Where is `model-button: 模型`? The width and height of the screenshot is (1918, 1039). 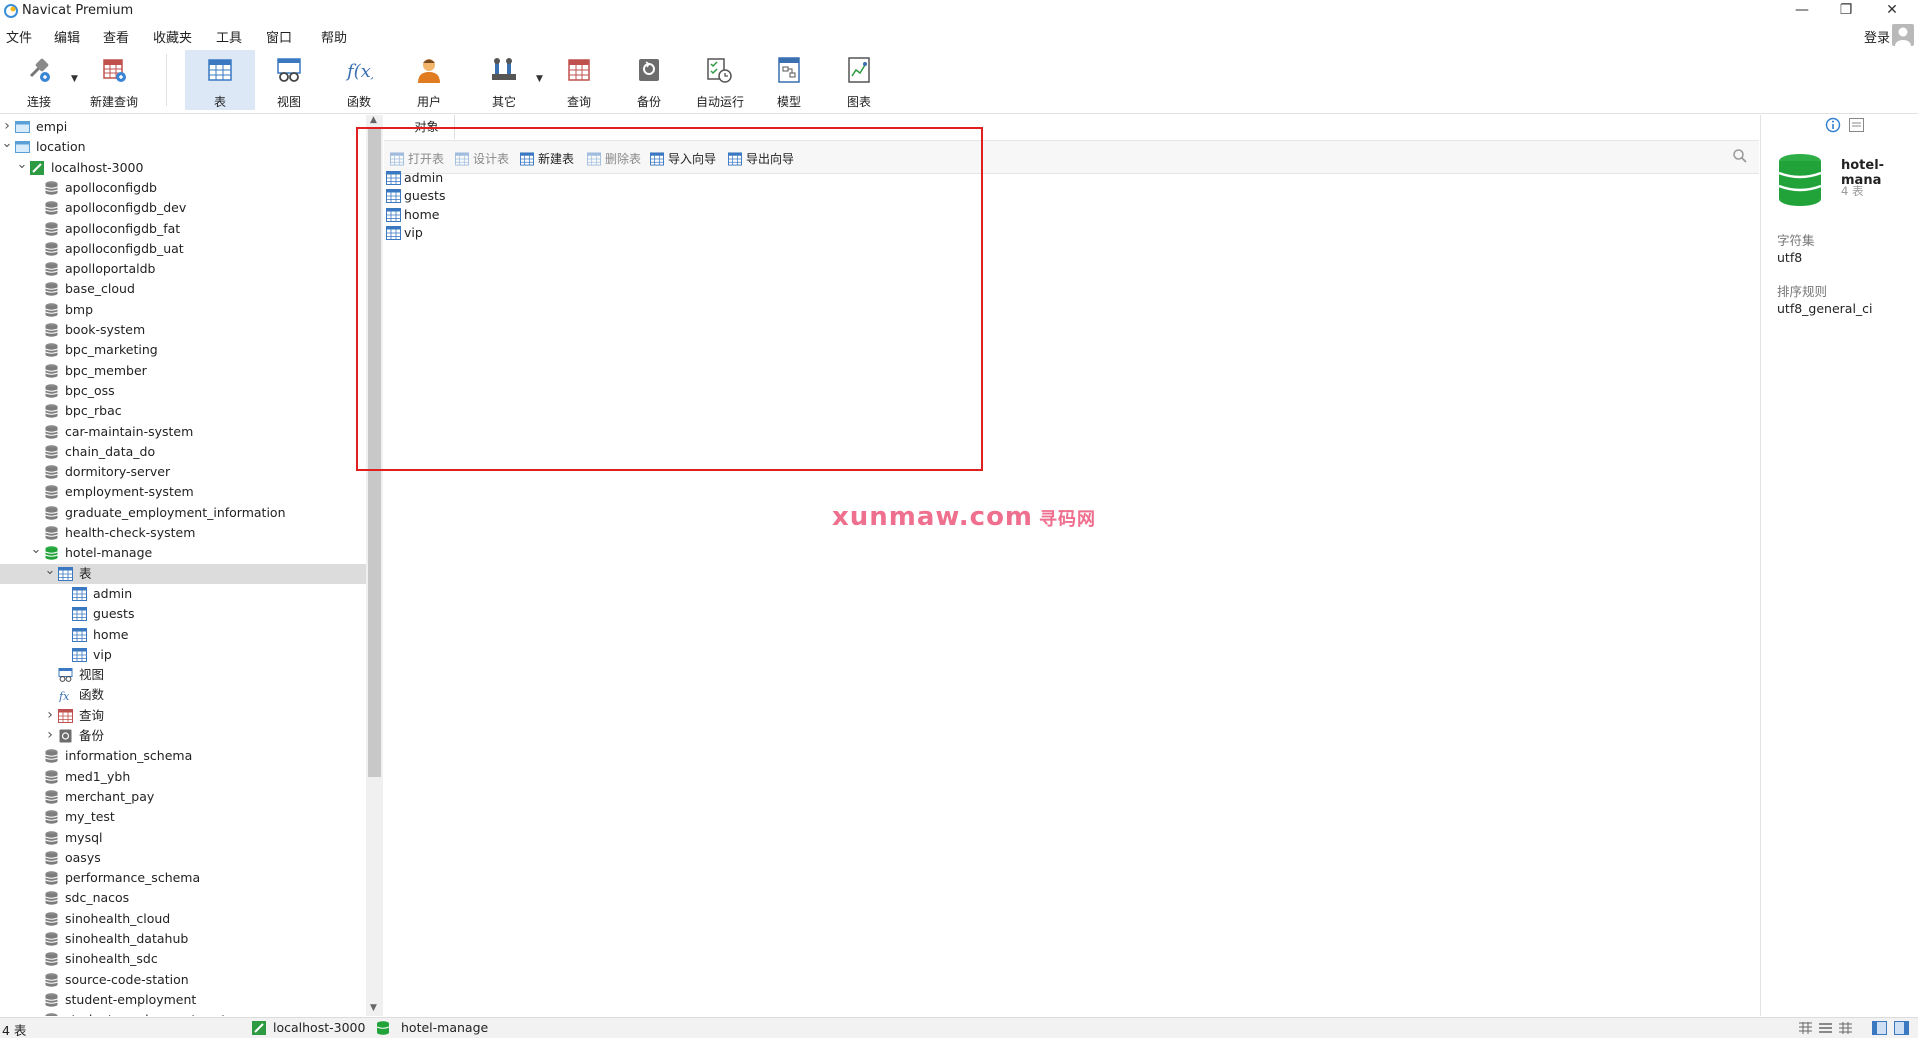
model-button: 模型 is located at coordinates (789, 80).